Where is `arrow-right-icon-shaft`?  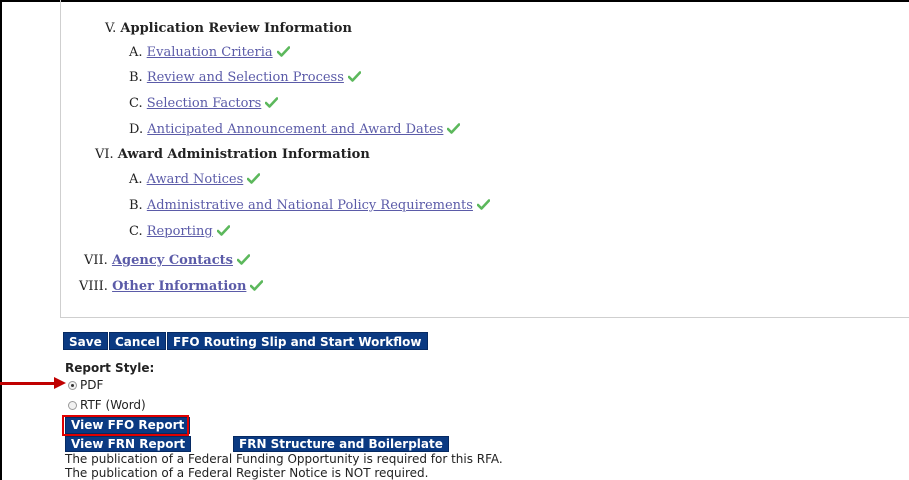
arrow-right-icon-shaft is located at coordinates (28, 383).